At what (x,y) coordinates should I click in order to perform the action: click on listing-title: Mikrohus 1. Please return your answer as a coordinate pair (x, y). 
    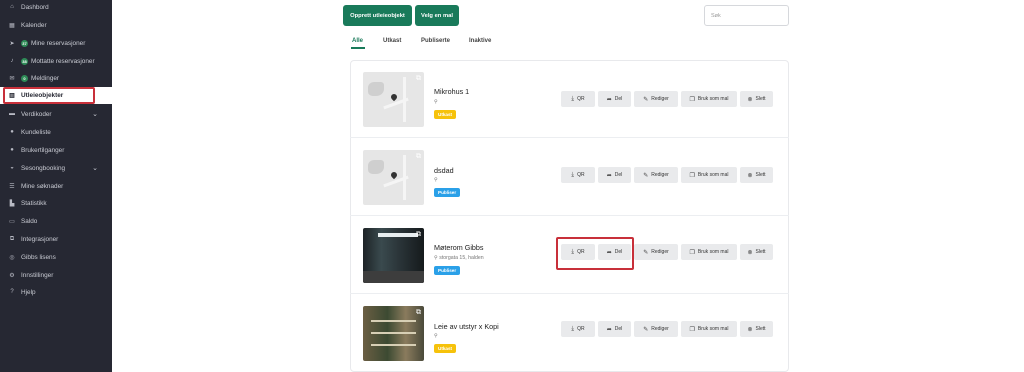
    Looking at the image, I should click on (451, 91).